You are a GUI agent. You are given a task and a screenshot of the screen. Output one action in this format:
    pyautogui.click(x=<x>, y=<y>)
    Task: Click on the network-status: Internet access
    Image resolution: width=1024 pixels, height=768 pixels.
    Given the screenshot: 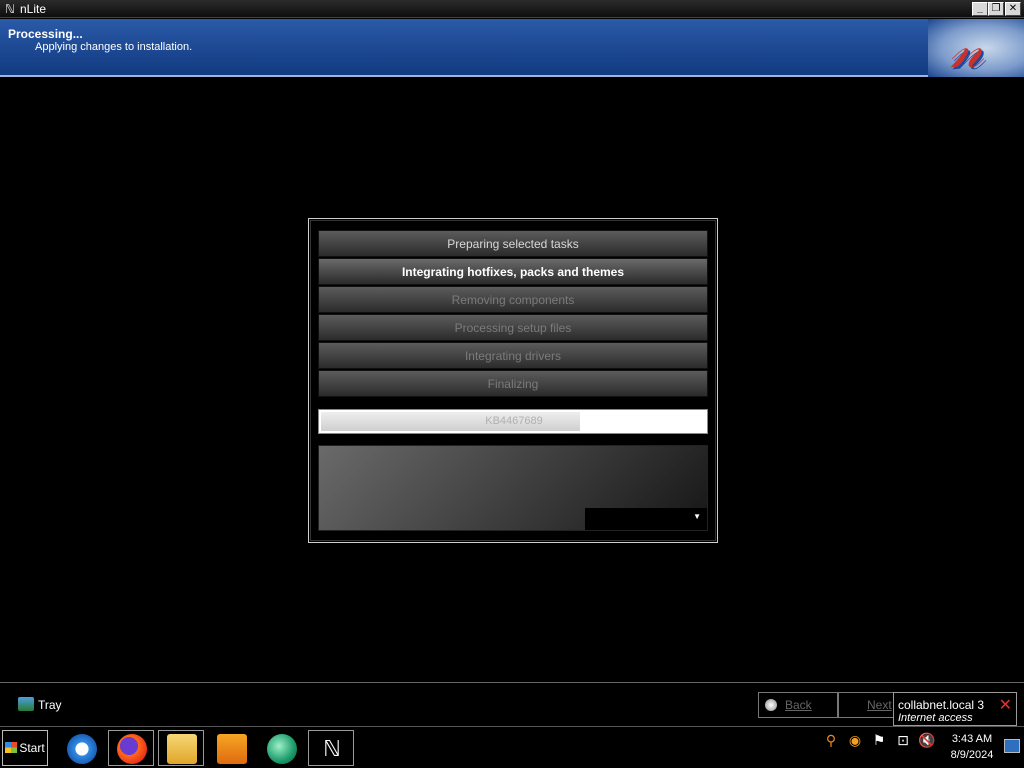 What is the action you would take?
    pyautogui.click(x=935, y=718)
    